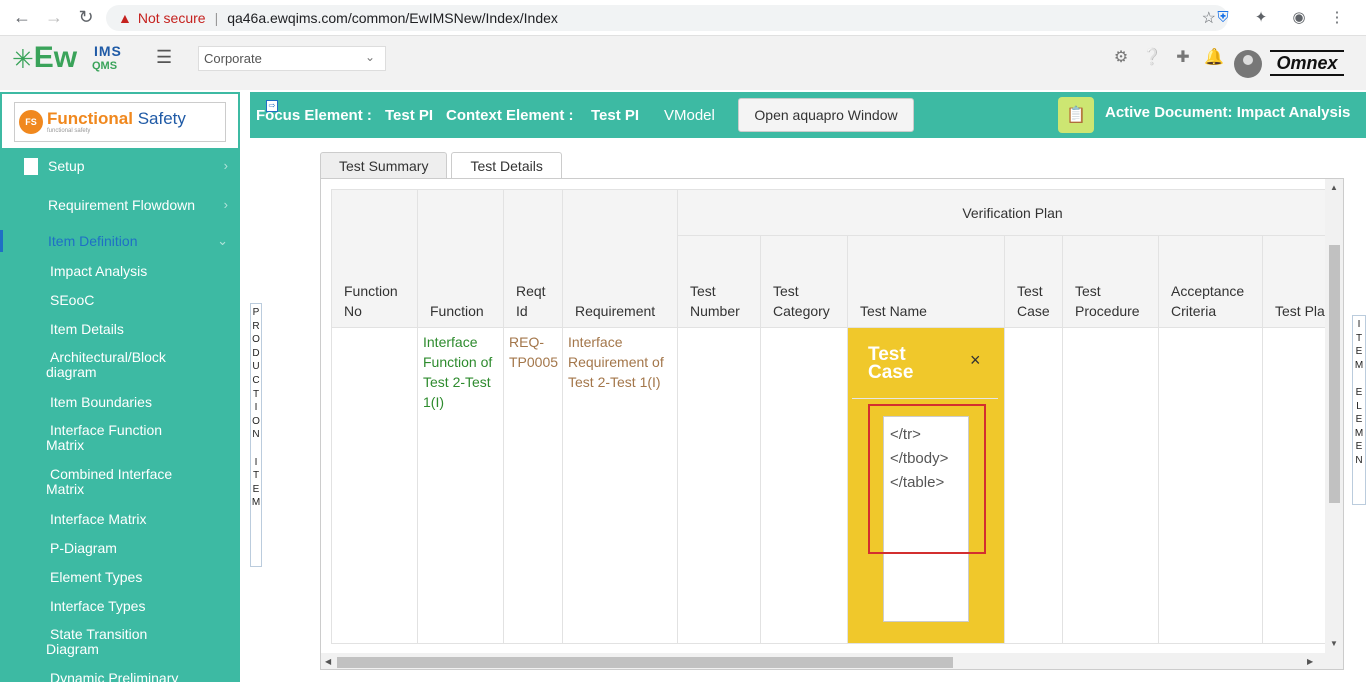 The image size is (1366, 682). Describe the element at coordinates (510, 115) in the screenshot. I see `context-element-label: Context Element :` at that location.